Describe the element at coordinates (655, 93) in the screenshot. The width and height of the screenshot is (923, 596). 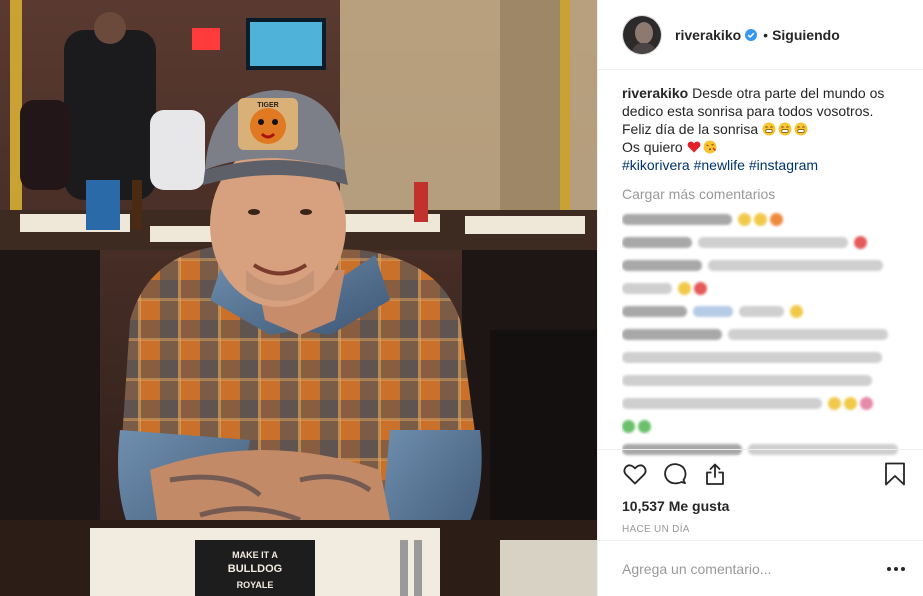
I see `caption-username: riverakiko` at that location.